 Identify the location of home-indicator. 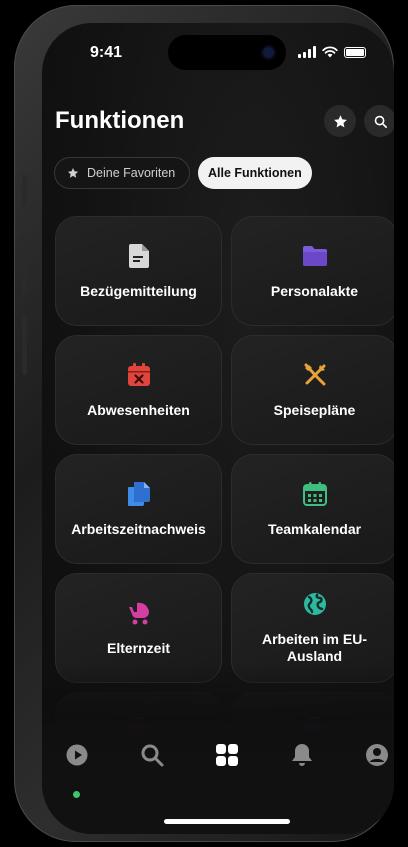
(227, 821).